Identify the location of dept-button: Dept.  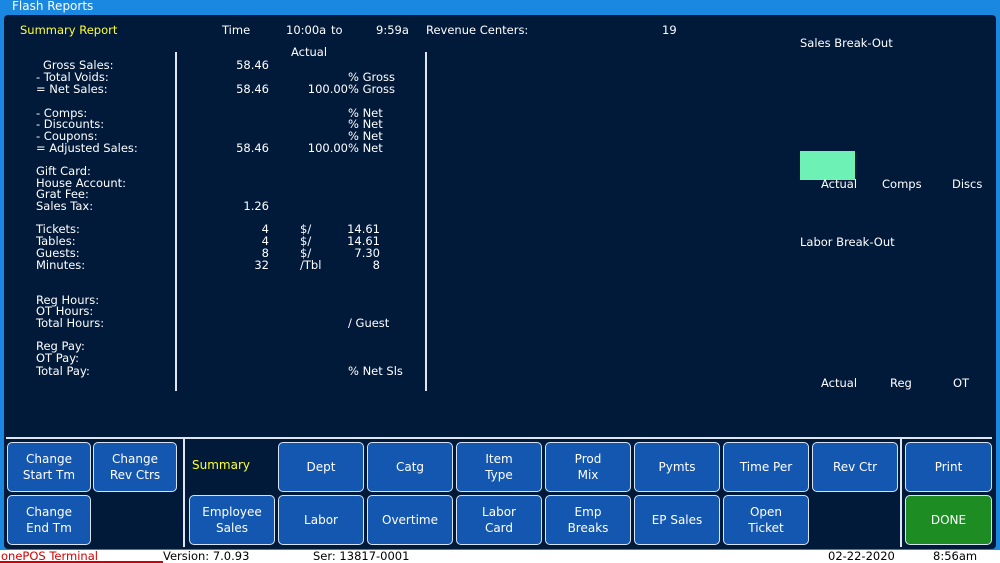
(321, 467).